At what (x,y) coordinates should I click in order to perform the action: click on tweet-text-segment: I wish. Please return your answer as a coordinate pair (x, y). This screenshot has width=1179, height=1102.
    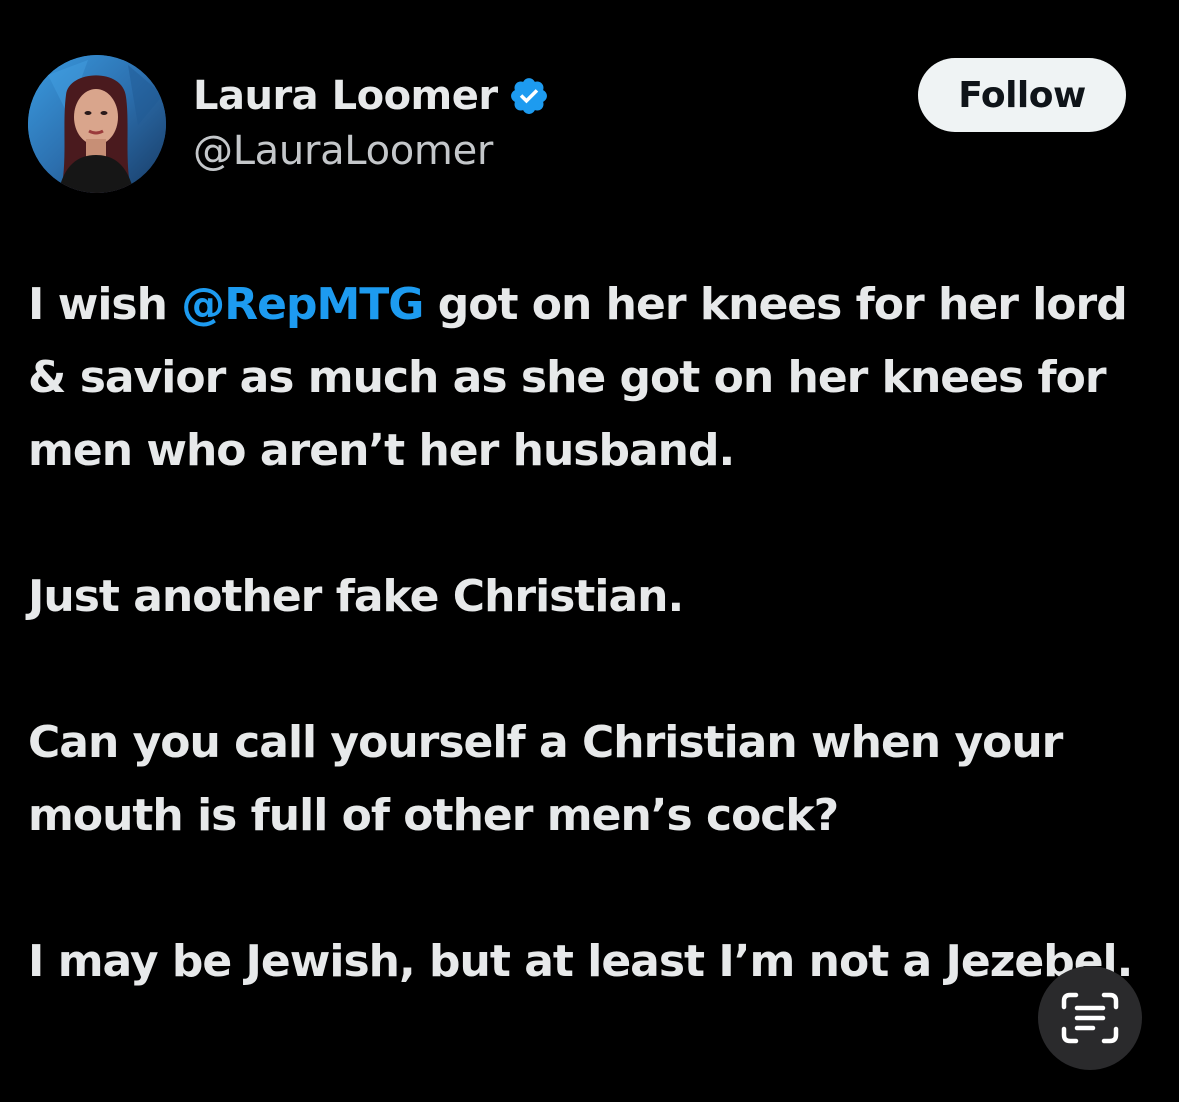
    Looking at the image, I should click on (105, 304).